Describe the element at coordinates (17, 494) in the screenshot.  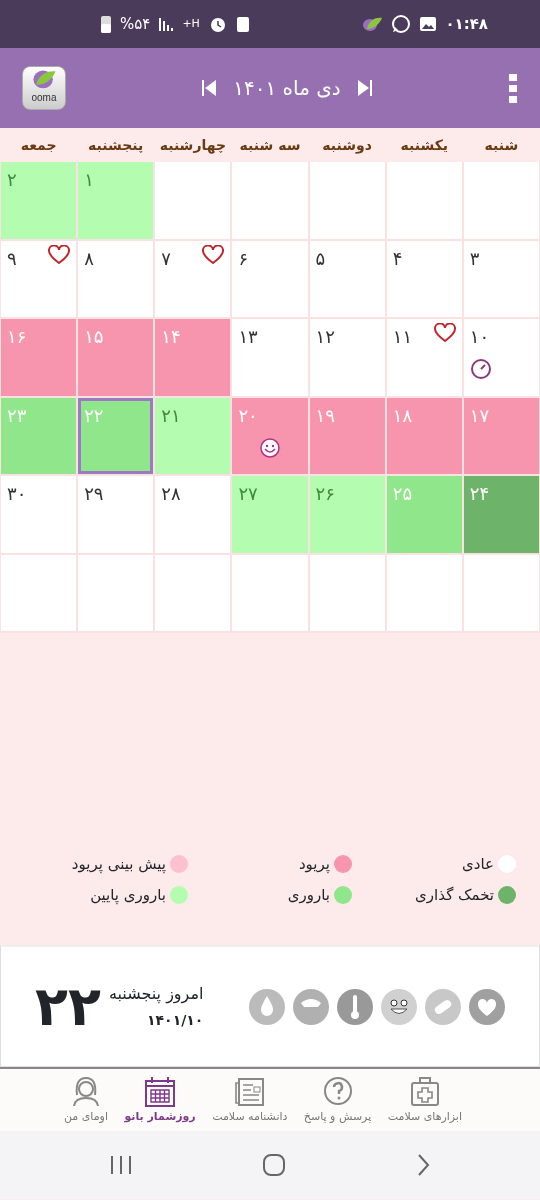
I see `day-number: ۳۰` at that location.